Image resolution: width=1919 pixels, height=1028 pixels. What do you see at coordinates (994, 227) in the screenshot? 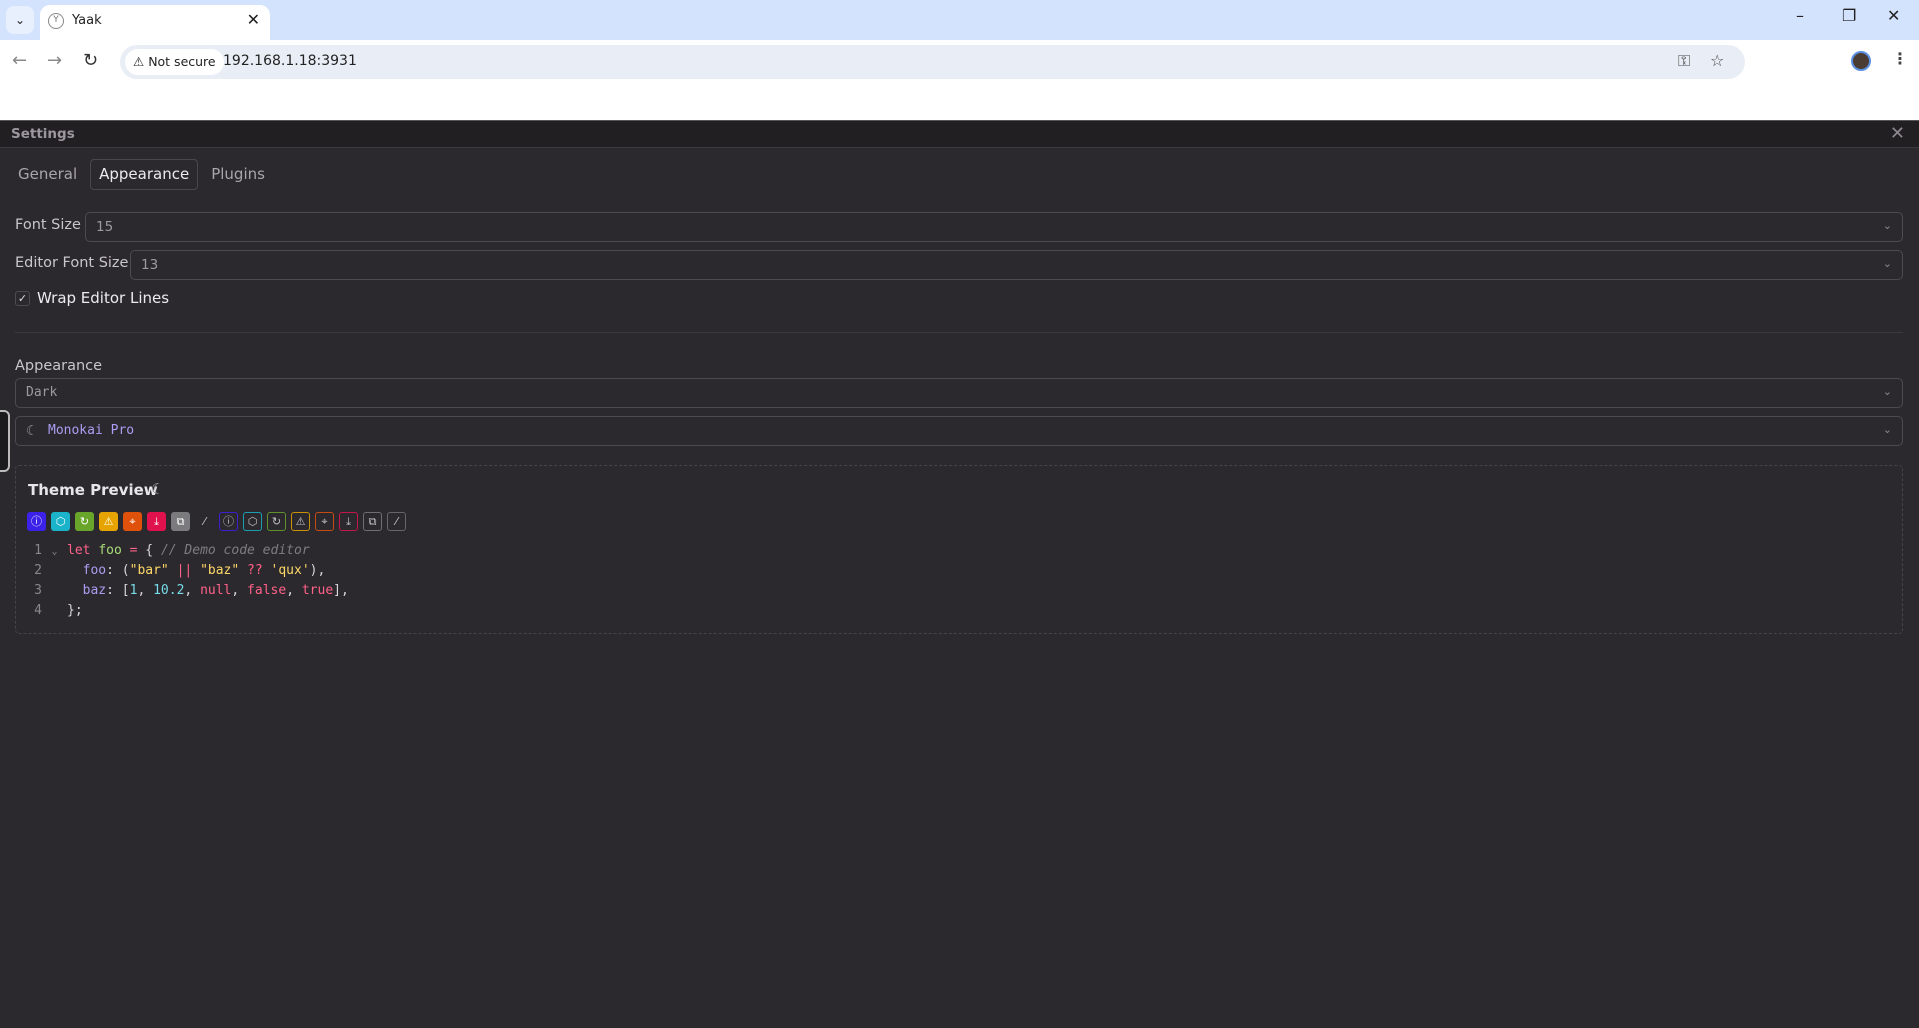
I see `font-size-select: 15 ⌄` at bounding box center [994, 227].